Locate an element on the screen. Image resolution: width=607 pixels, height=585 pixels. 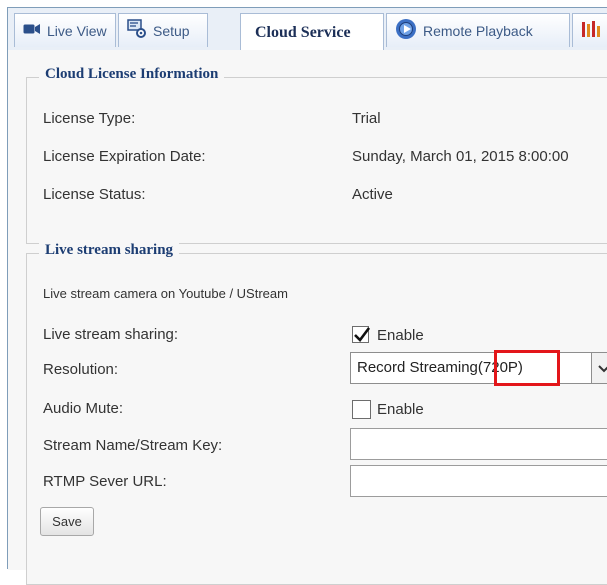
bars-icon is located at coordinates (591, 30).